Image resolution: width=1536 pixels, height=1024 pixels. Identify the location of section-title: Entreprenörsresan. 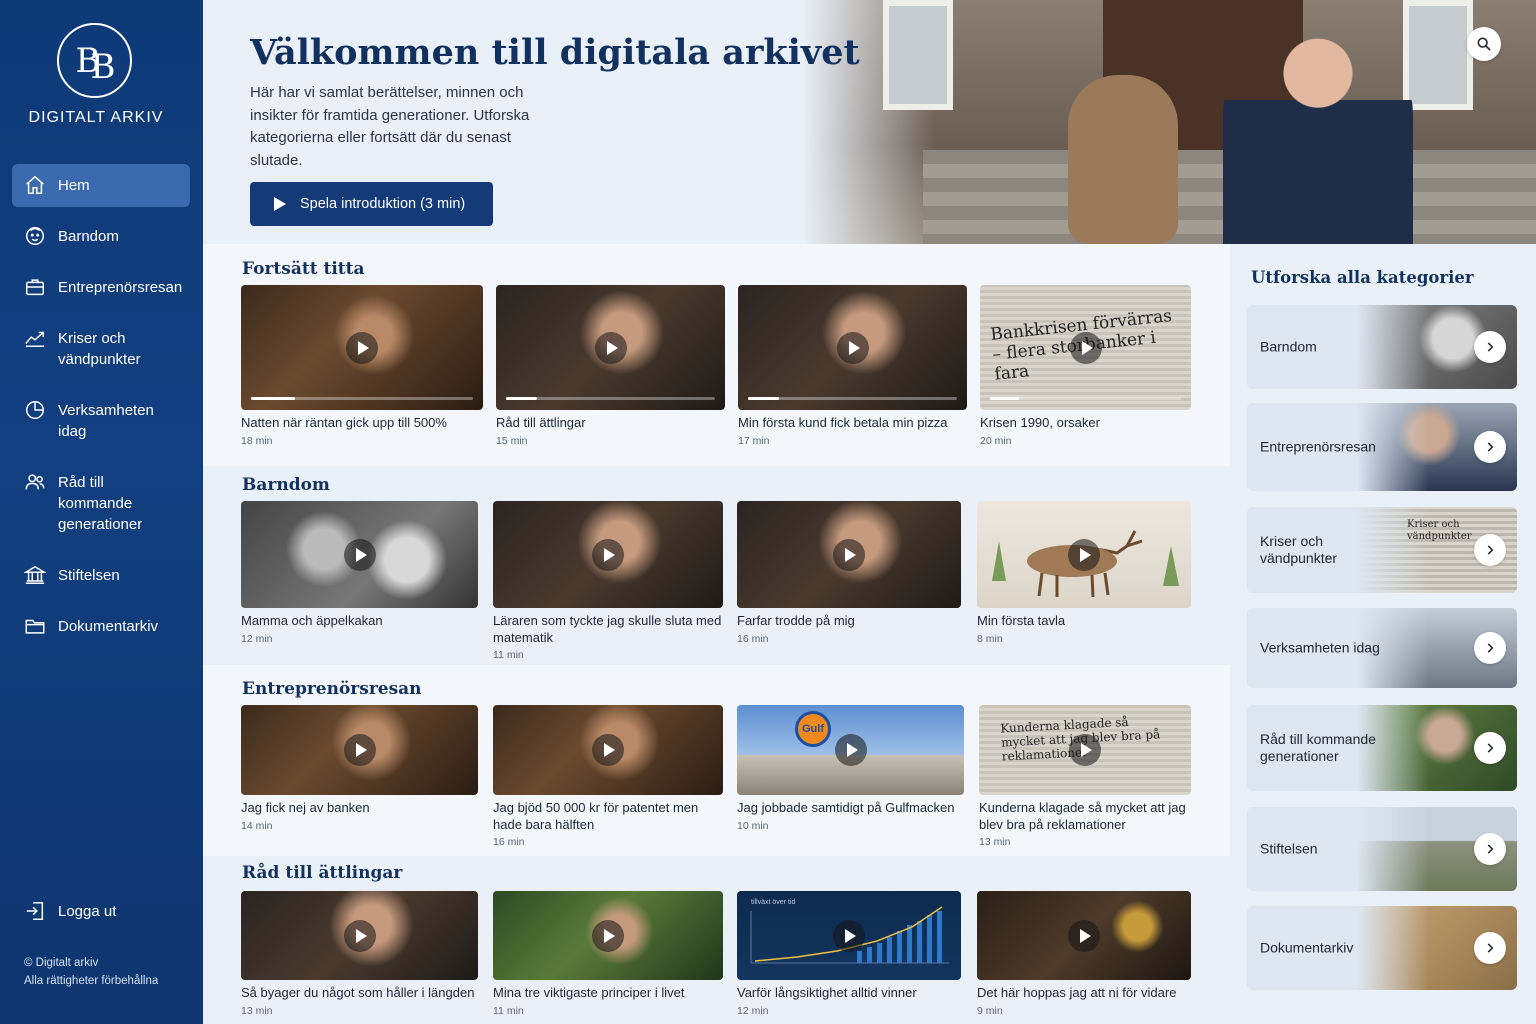
(332, 689).